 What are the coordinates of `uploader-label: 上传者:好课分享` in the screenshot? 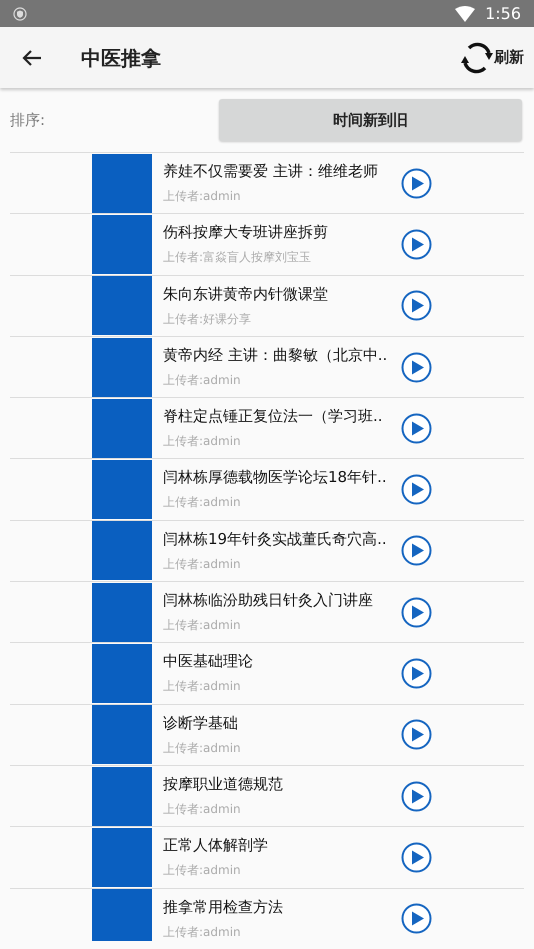 It's located at (207, 319).